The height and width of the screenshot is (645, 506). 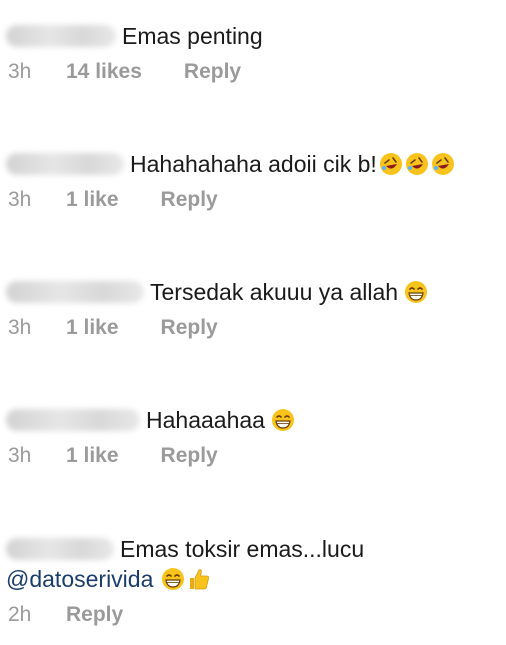 I want to click on comment-body-continued: @datoserivida, so click(x=253, y=579).